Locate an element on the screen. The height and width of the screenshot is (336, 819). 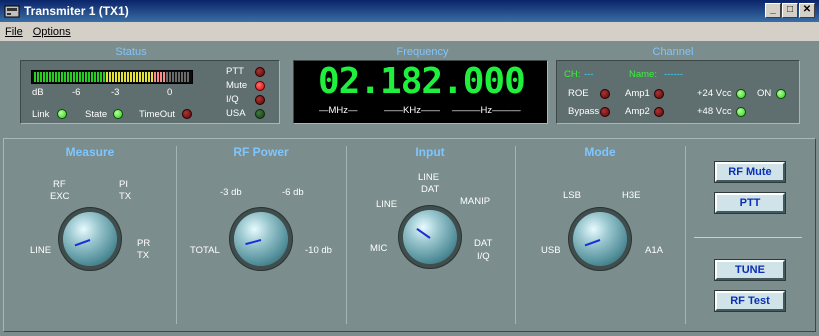
tune-button: TUNE is located at coordinates (750, 270).